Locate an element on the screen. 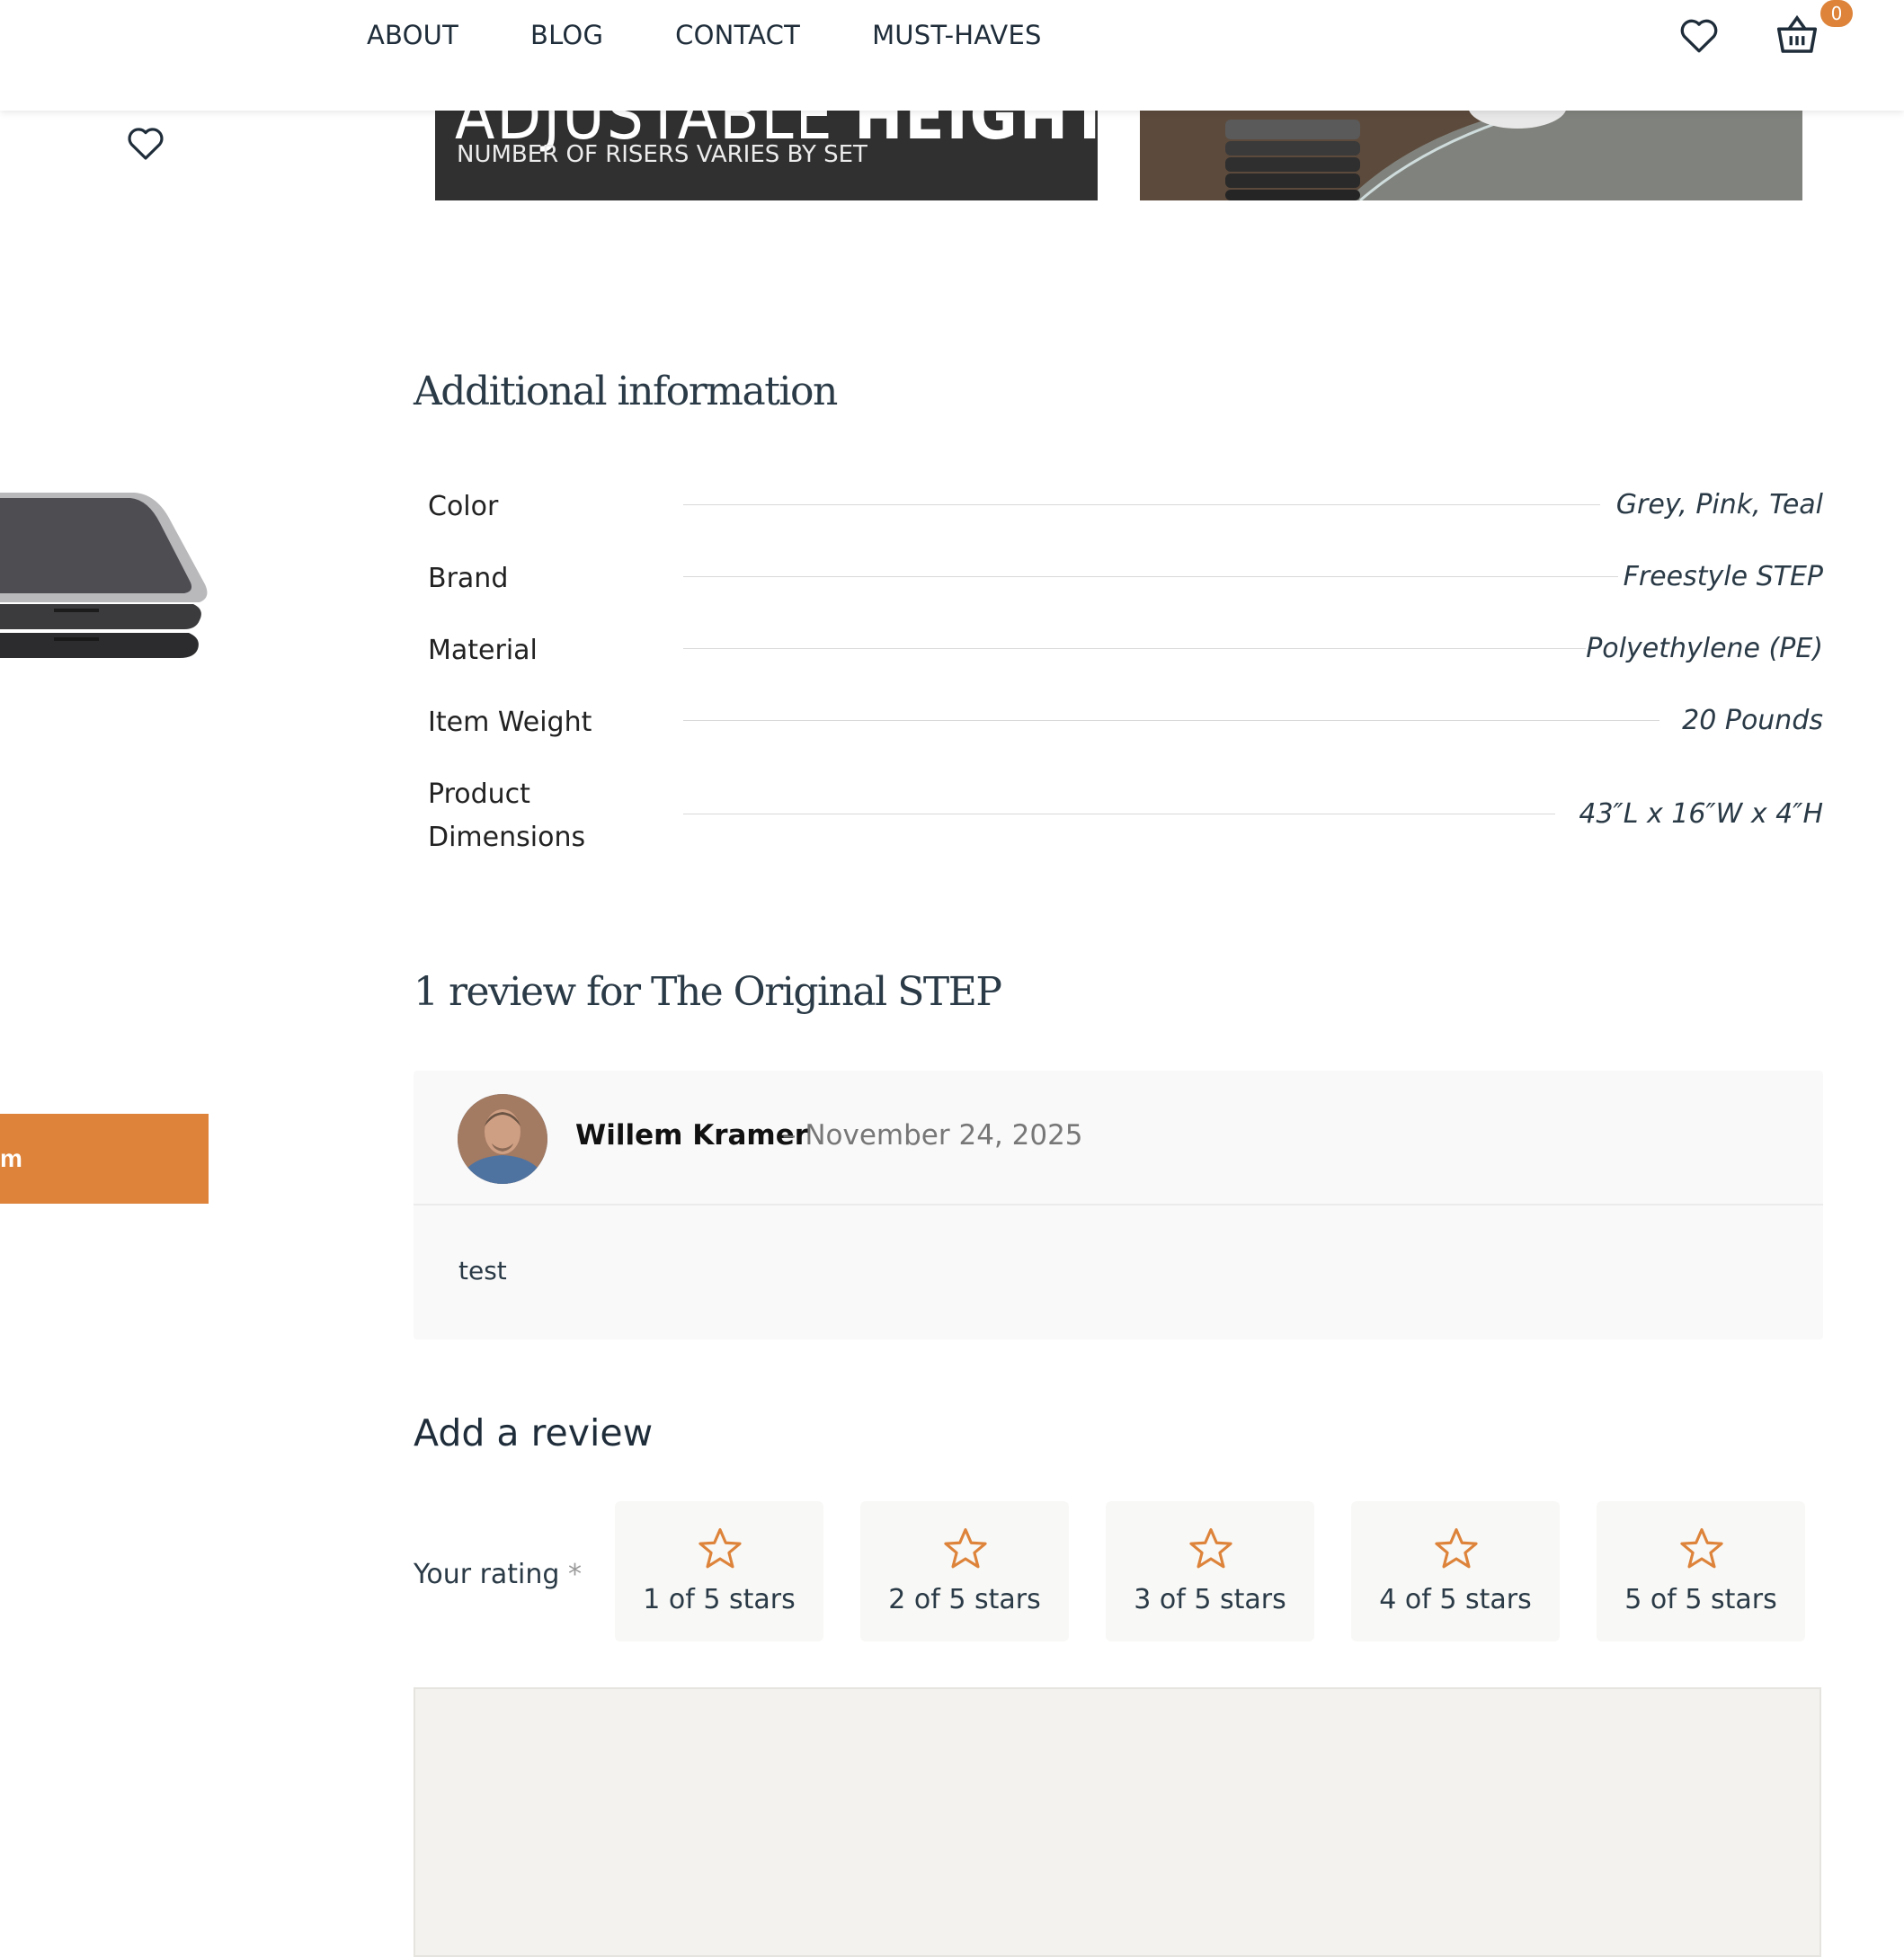 The image size is (1904, 1957). review-textarea is located at coordinates (1117, 1822).